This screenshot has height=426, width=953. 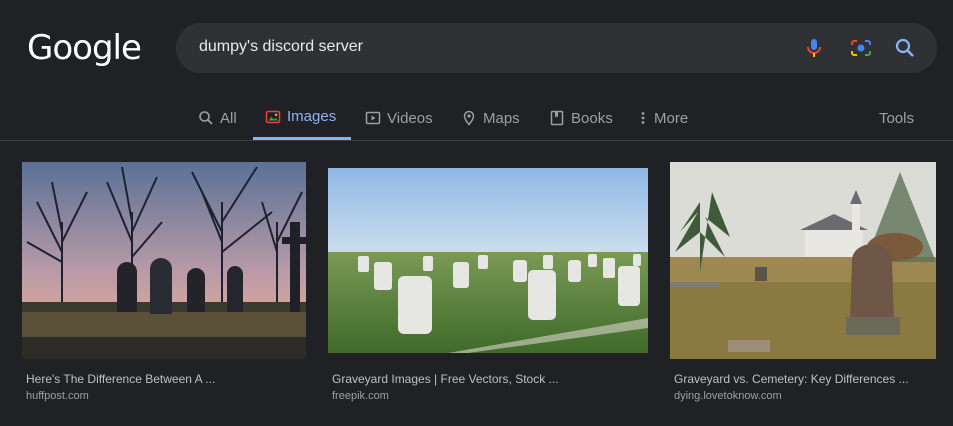 What do you see at coordinates (373, 118) in the screenshot?
I see `video-icon` at bounding box center [373, 118].